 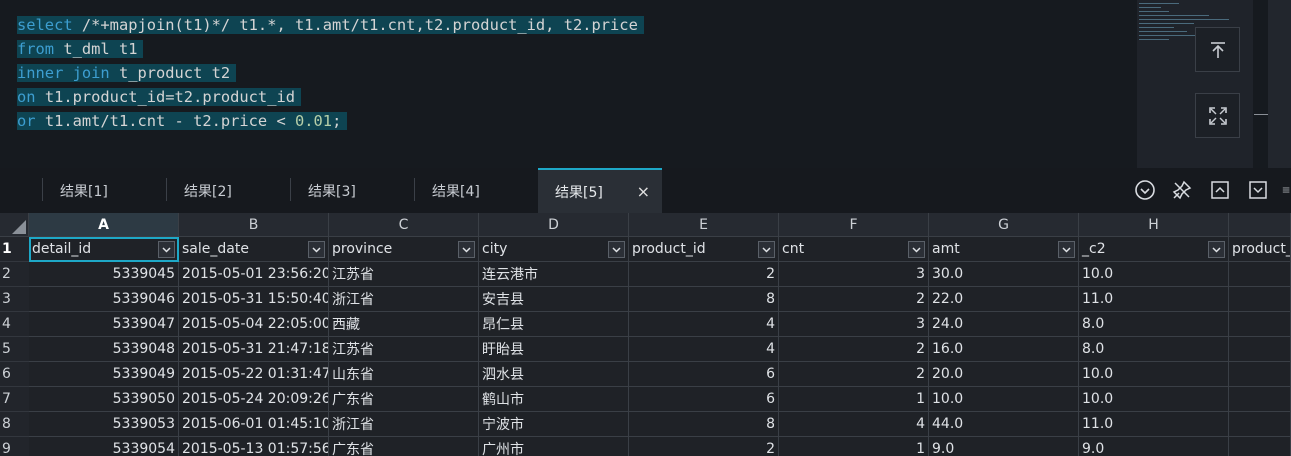 What do you see at coordinates (104, 324) in the screenshot?
I see `table-cell: 5339047` at bounding box center [104, 324].